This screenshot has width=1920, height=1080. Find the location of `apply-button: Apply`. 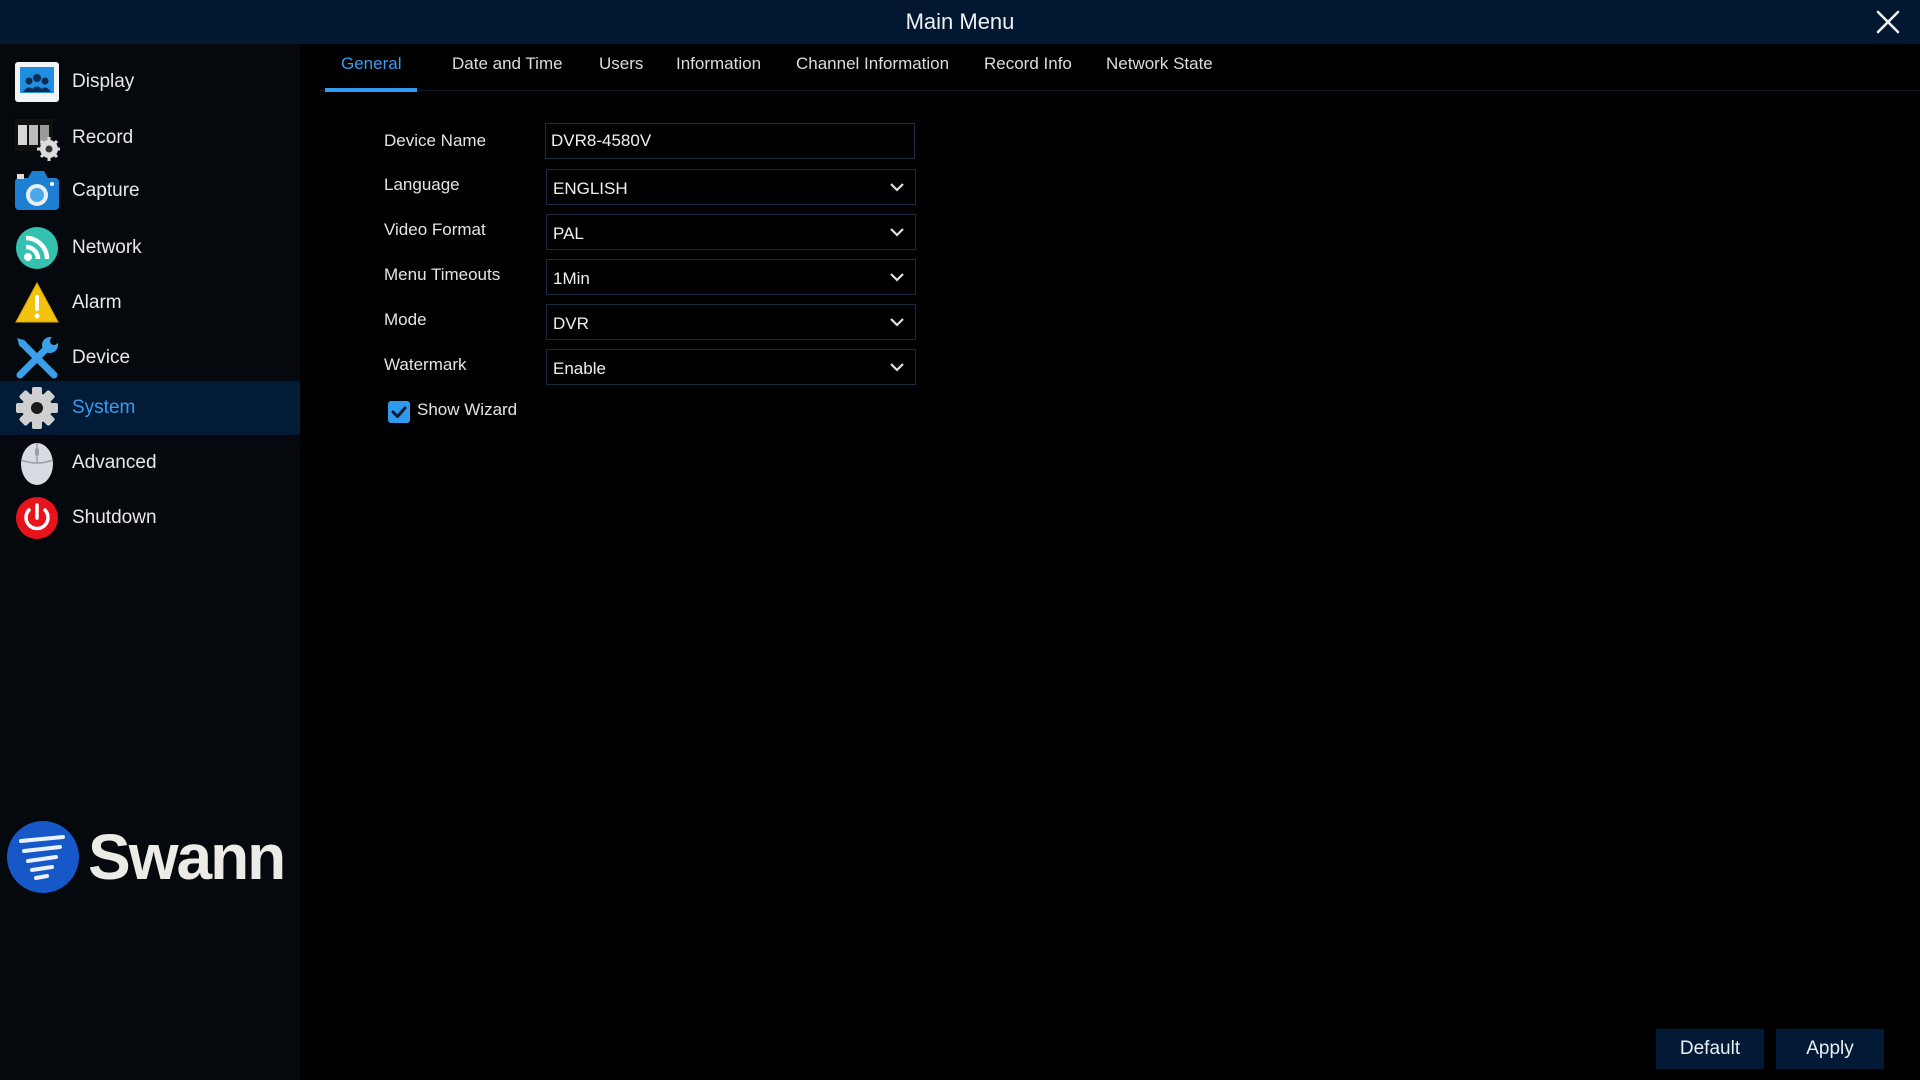

apply-button: Apply is located at coordinates (1830, 1049).